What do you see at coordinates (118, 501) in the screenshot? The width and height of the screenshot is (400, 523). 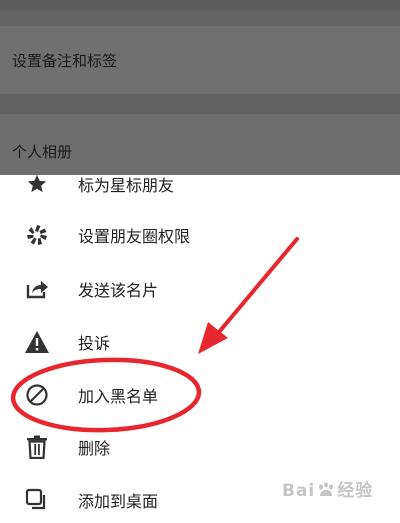 I see `menu-item-label: 添加到桌面` at bounding box center [118, 501].